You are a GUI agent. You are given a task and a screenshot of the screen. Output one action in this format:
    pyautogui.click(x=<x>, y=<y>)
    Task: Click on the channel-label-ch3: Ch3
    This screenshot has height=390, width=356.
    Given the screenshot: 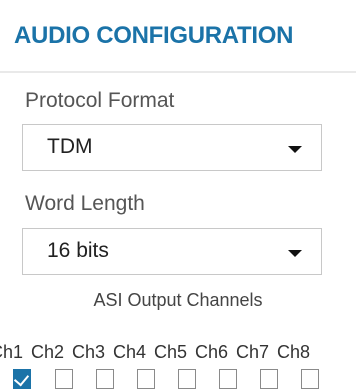 What is the action you would take?
    pyautogui.click(x=89, y=352)
    